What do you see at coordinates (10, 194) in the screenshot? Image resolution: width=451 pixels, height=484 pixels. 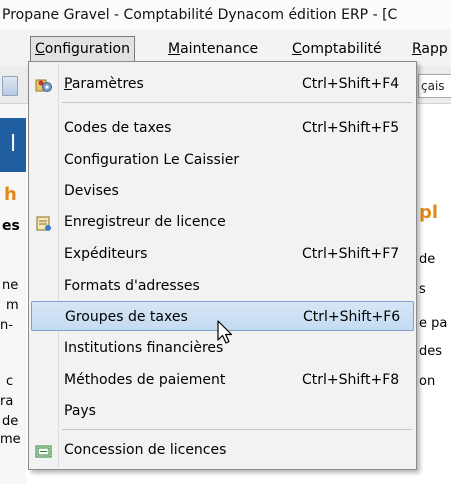 I see `side-heading-fragment: h` at bounding box center [10, 194].